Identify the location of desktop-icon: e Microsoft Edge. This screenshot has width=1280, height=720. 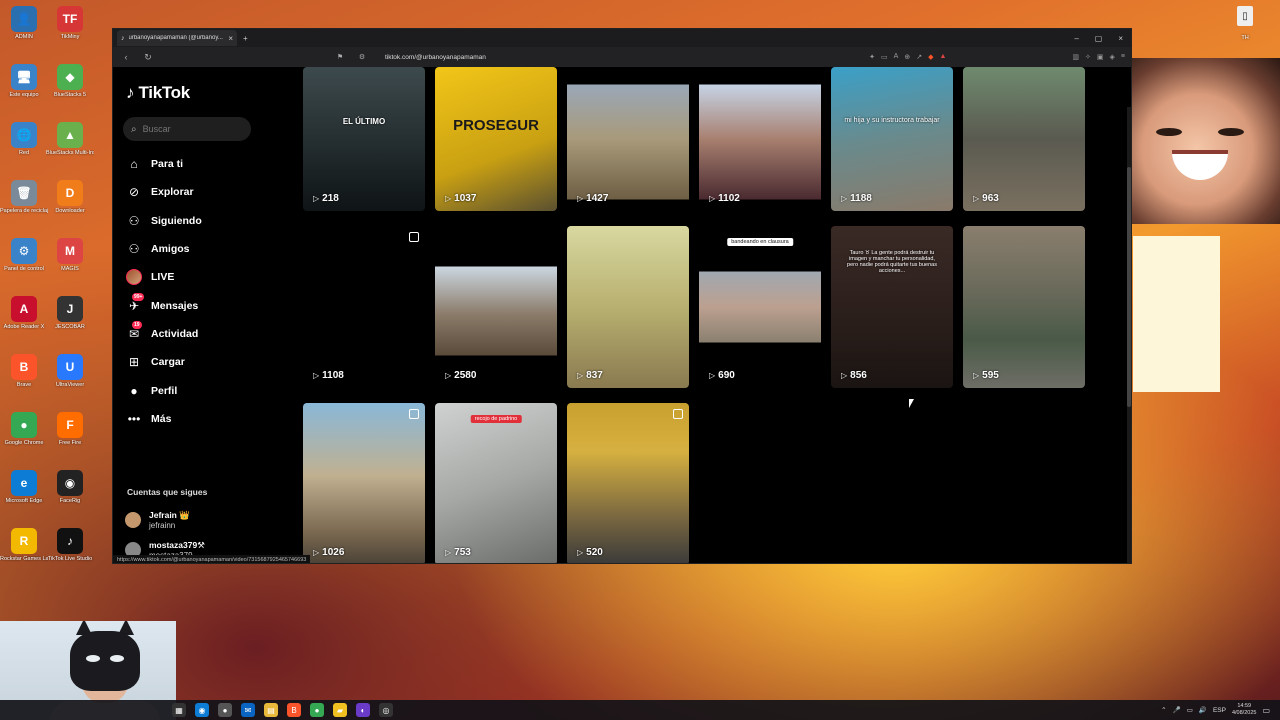
(24, 487).